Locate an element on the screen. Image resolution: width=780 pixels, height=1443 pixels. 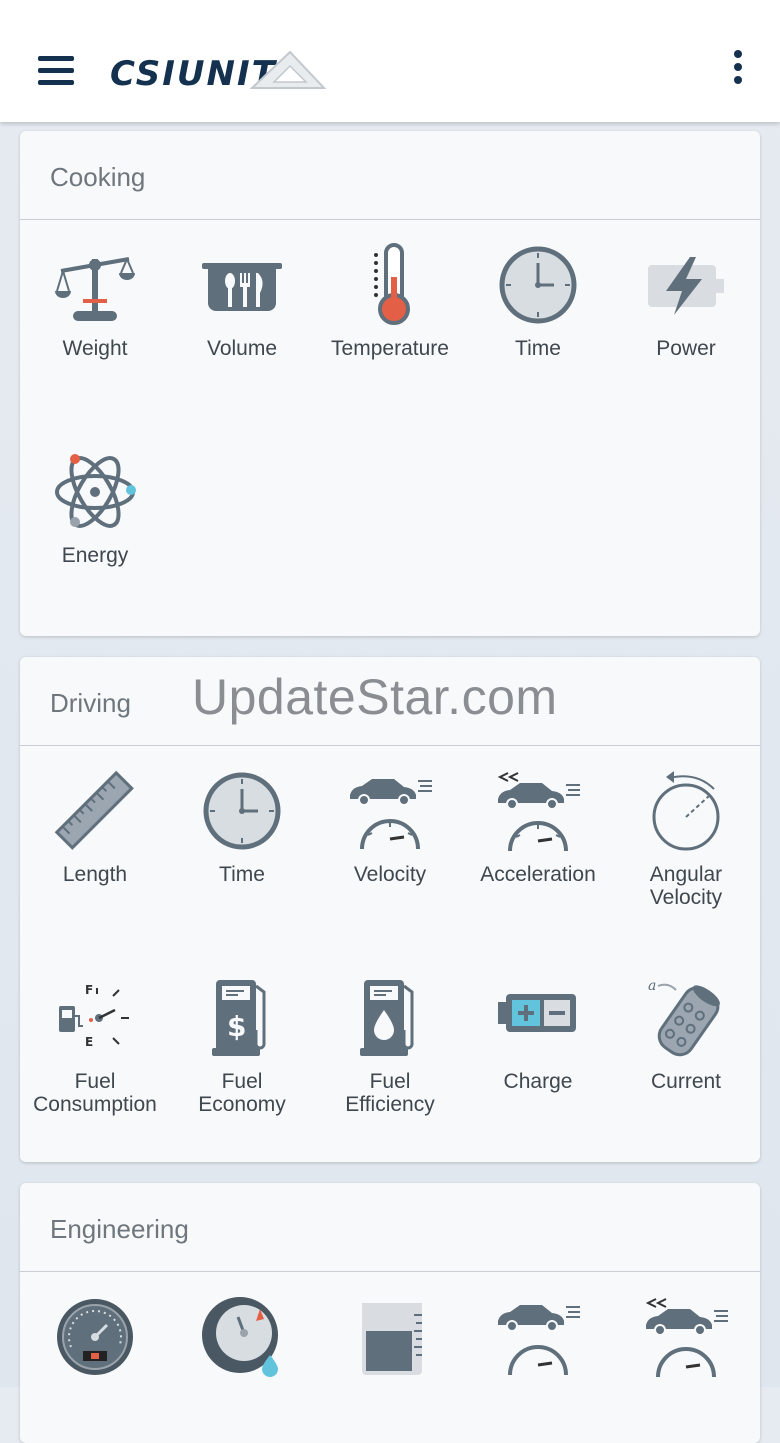
unit-tile-velocity-engineering is located at coordinates (538, 1337).